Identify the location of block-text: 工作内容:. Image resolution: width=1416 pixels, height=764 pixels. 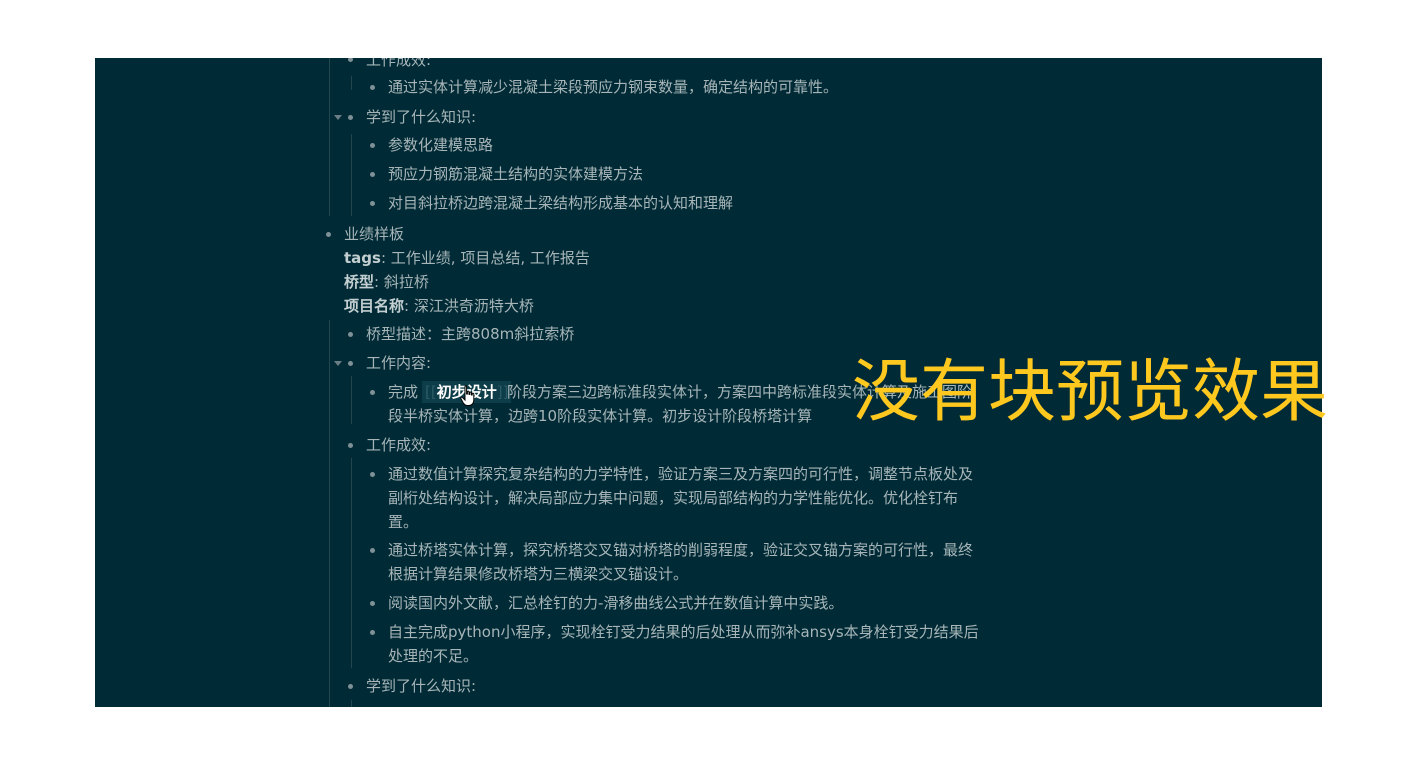
(398, 363).